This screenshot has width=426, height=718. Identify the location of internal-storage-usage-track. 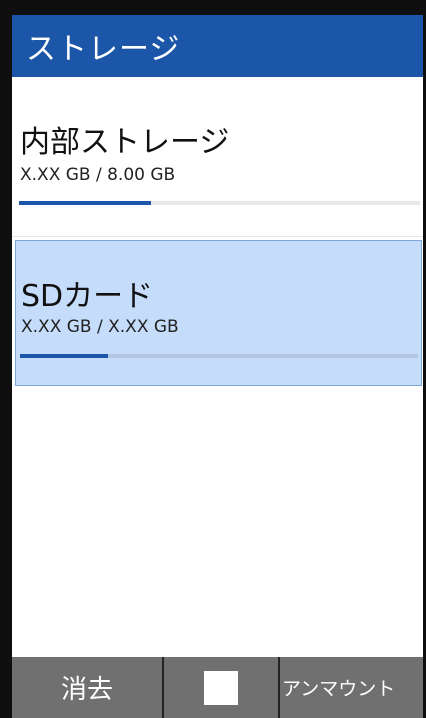
(219, 203).